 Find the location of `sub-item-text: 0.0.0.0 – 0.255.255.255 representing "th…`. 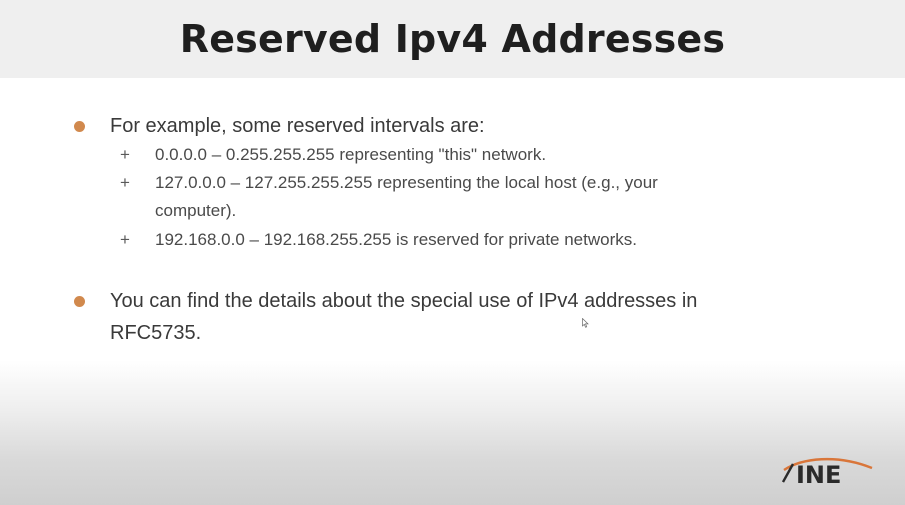

sub-item-text: 0.0.0.0 – 0.255.255.255 representing "th… is located at coordinates (351, 154).